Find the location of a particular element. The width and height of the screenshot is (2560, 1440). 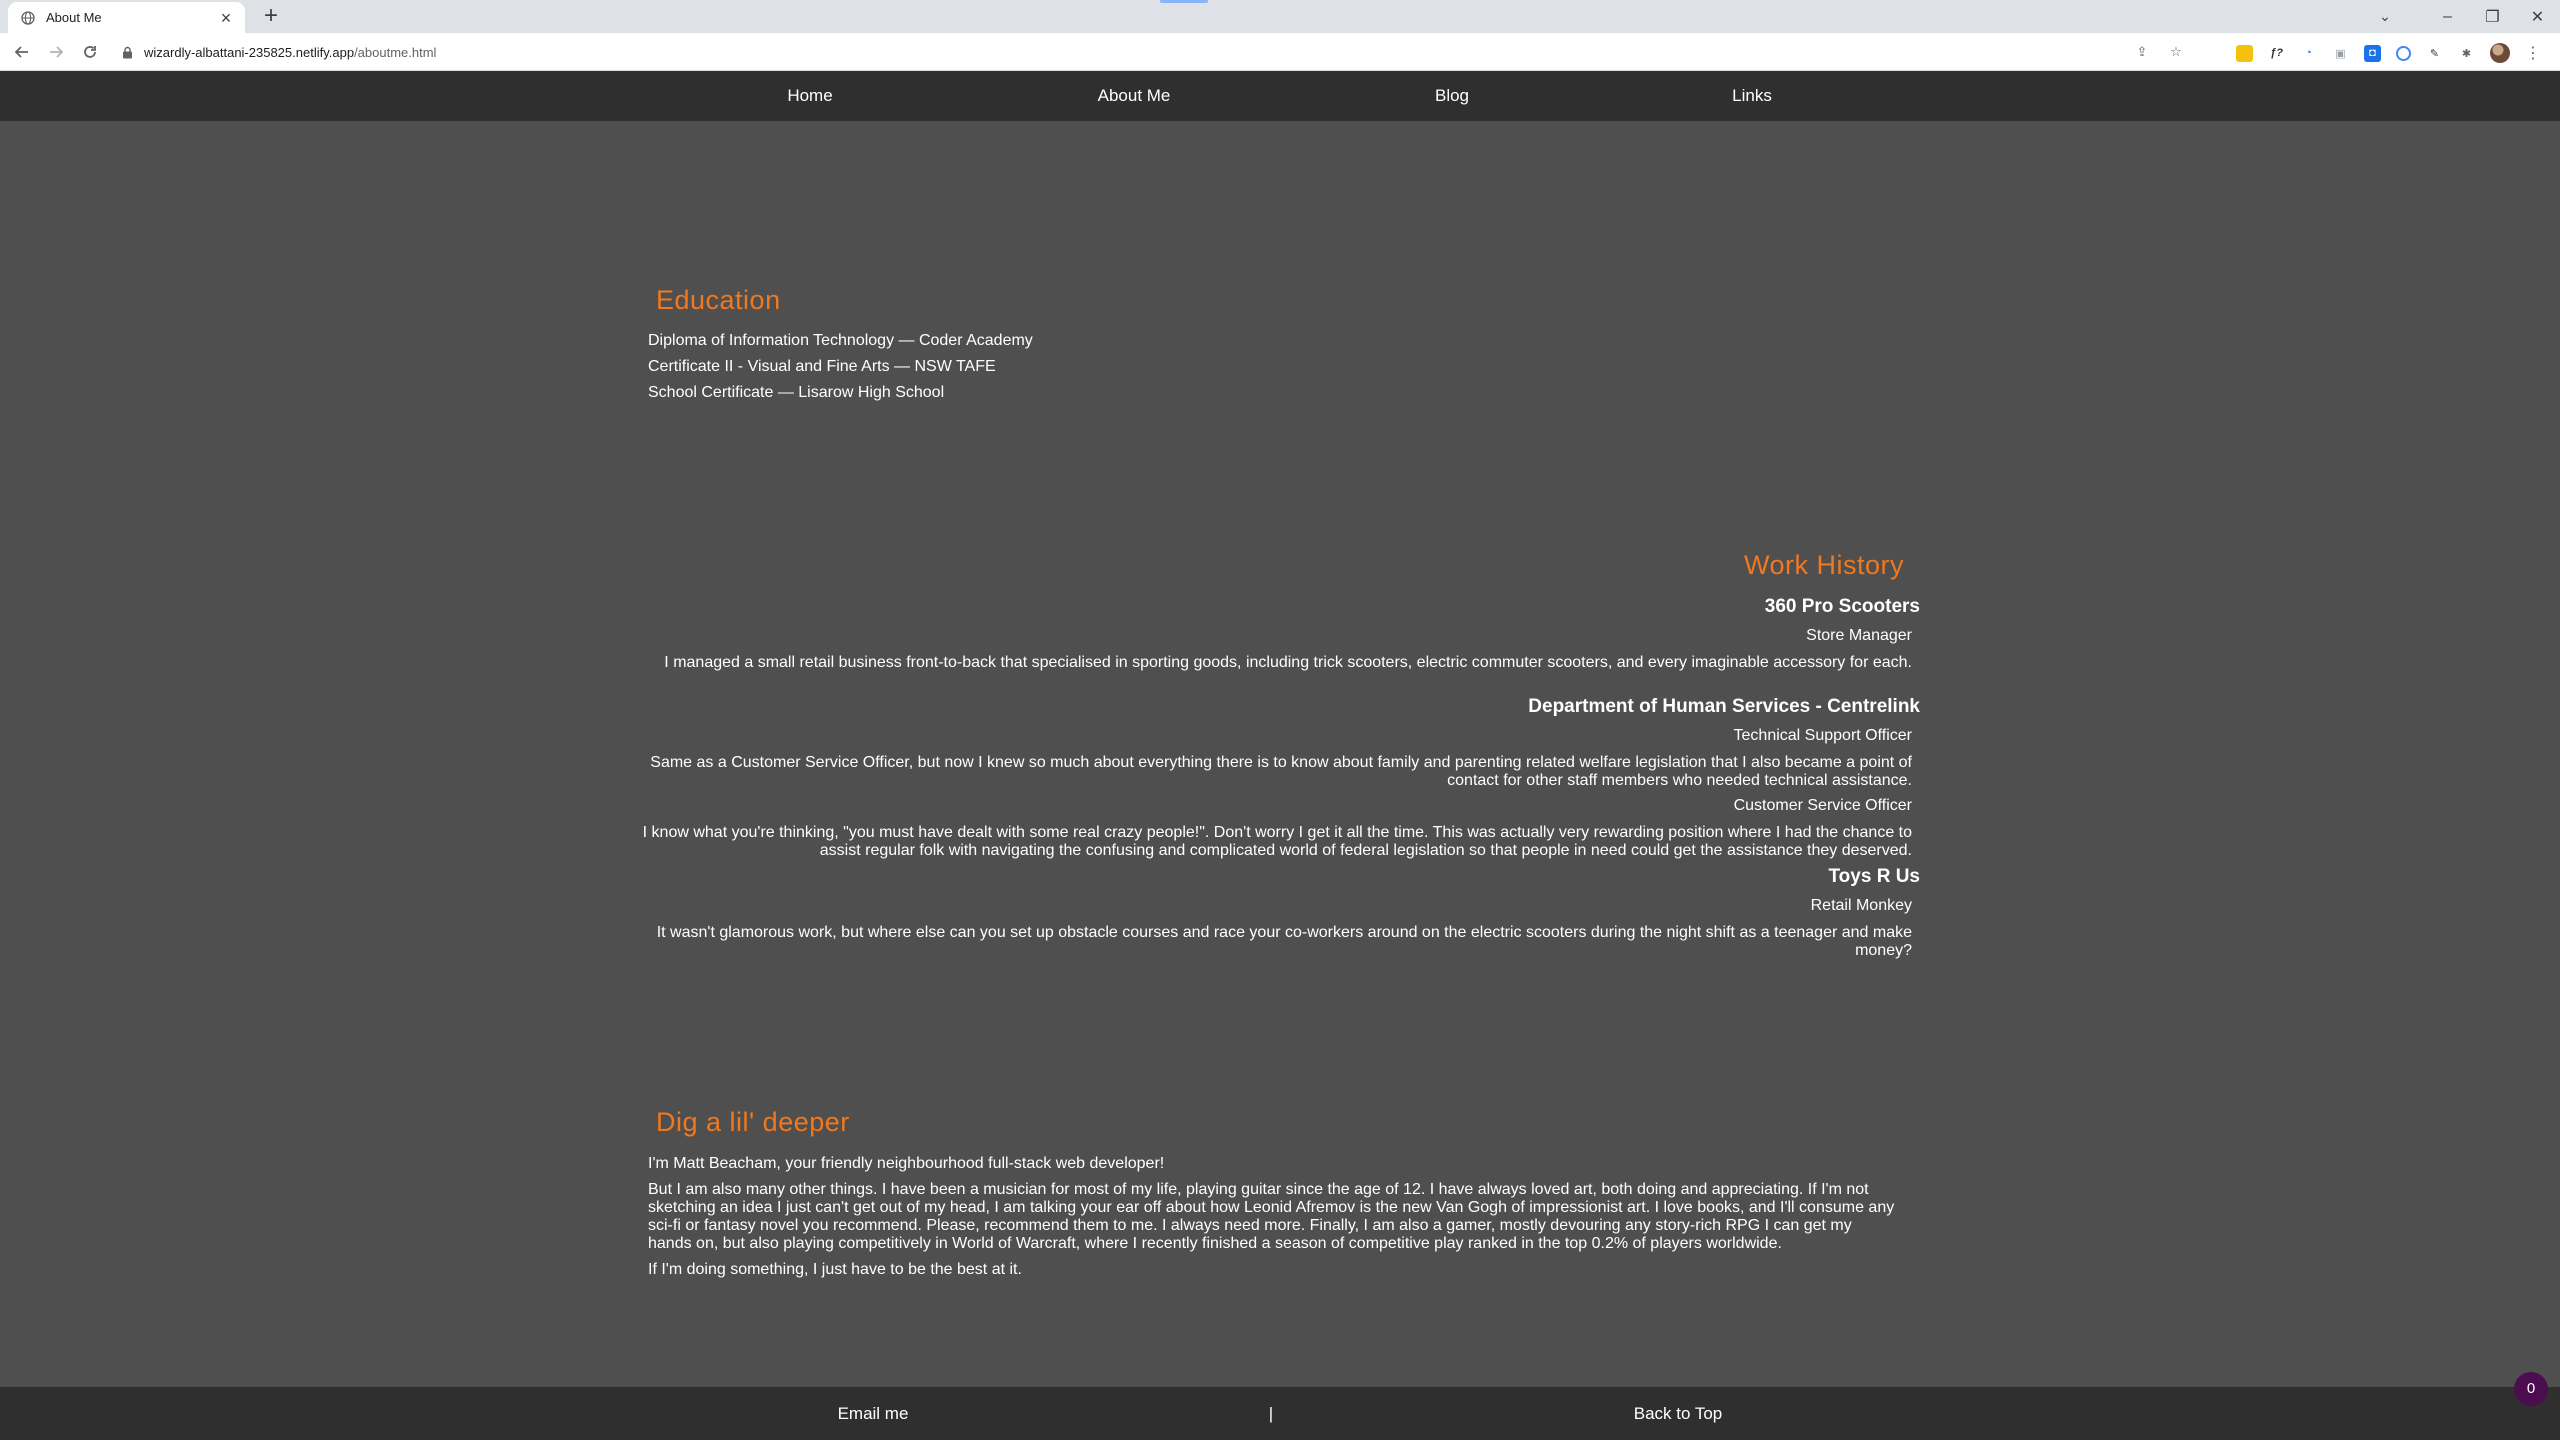

role-title: Customer Service Officer is located at coordinates (1822, 805).